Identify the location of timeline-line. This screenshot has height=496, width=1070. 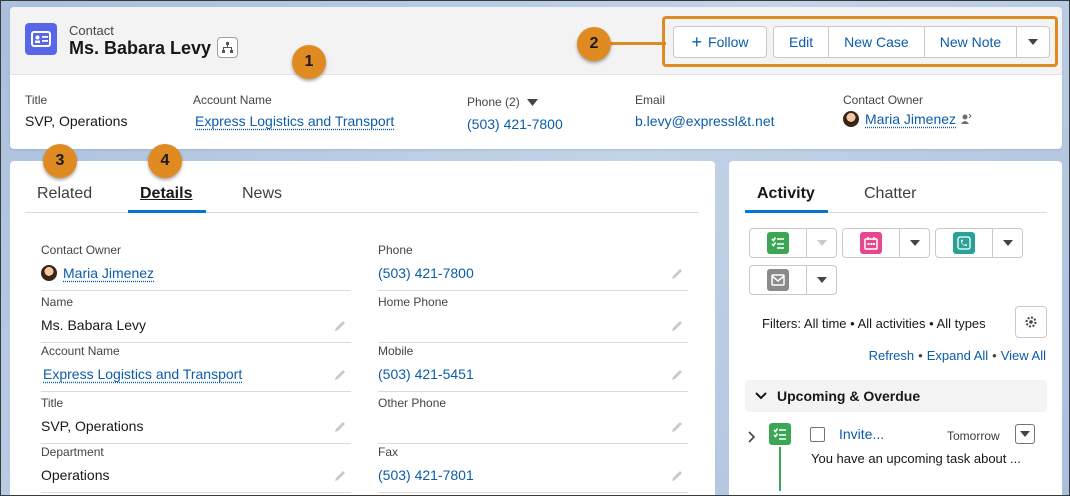
(780, 469).